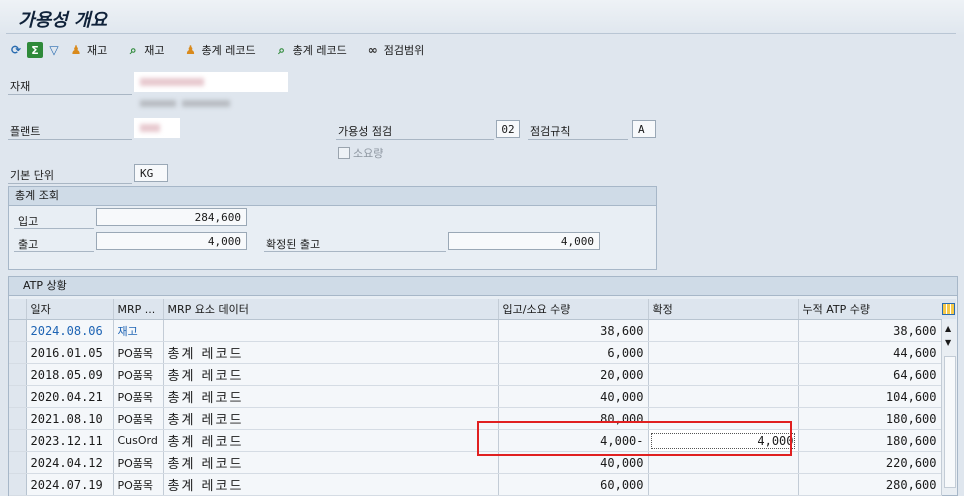 The width and height of the screenshot is (964, 496). Describe the element at coordinates (70, 374) in the screenshot. I see `row-date: 2018.05.09` at that location.